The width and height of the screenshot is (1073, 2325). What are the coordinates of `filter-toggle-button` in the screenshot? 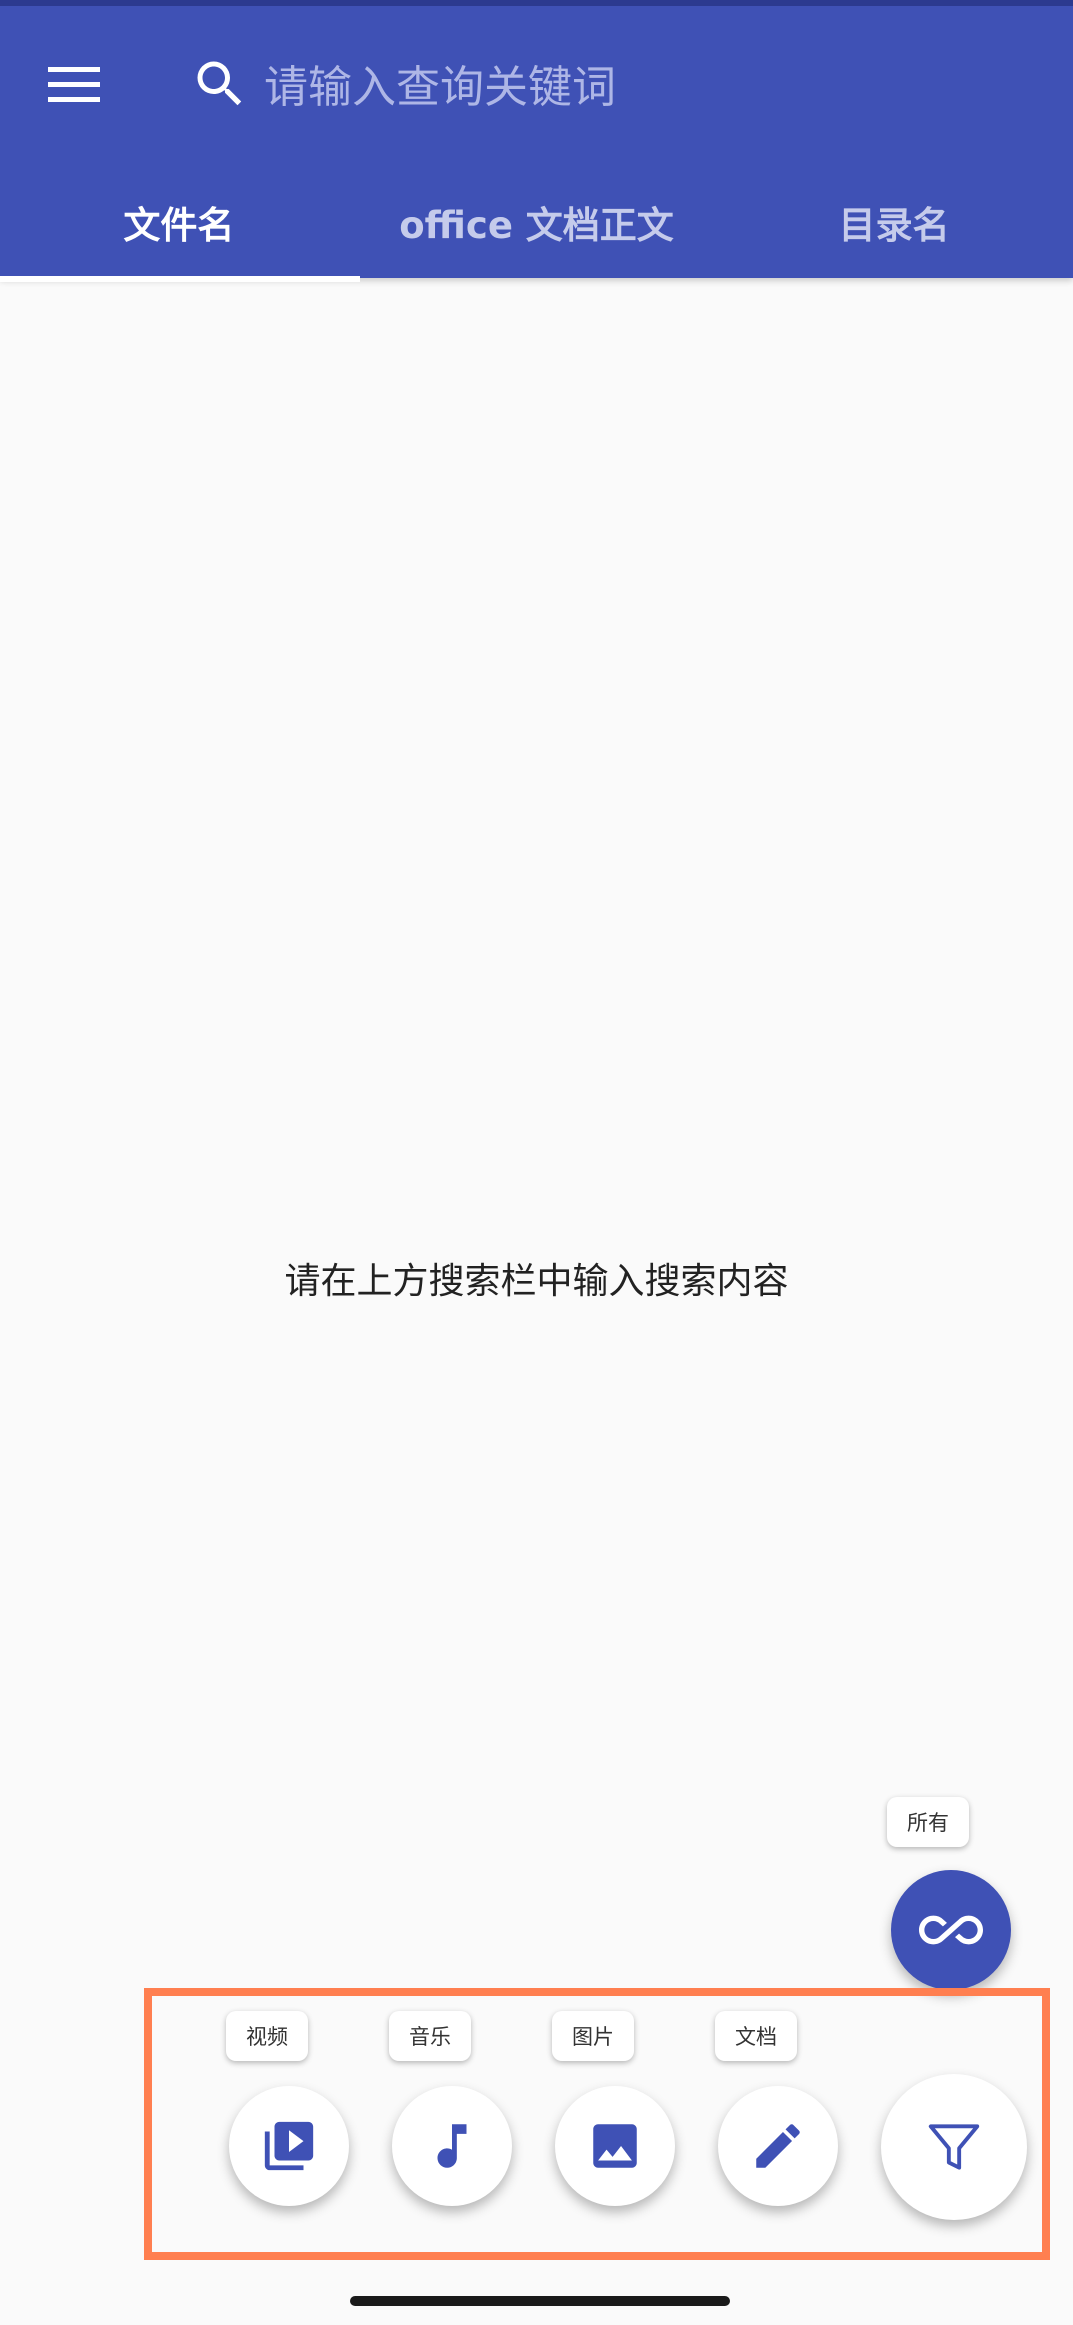 It's located at (954, 2147).